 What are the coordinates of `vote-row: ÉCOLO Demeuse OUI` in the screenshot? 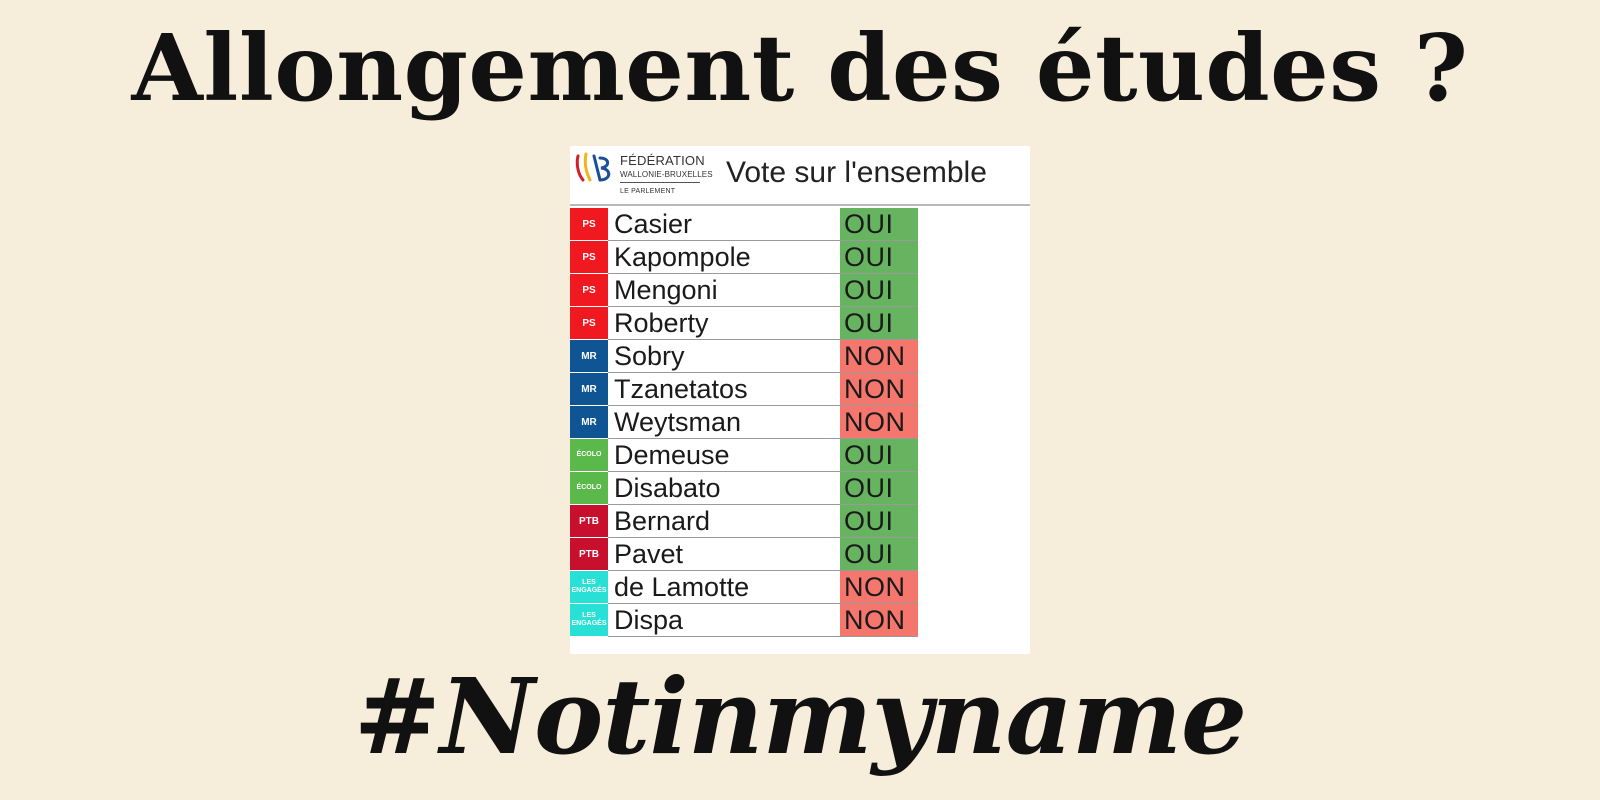 It's located at (744, 455).